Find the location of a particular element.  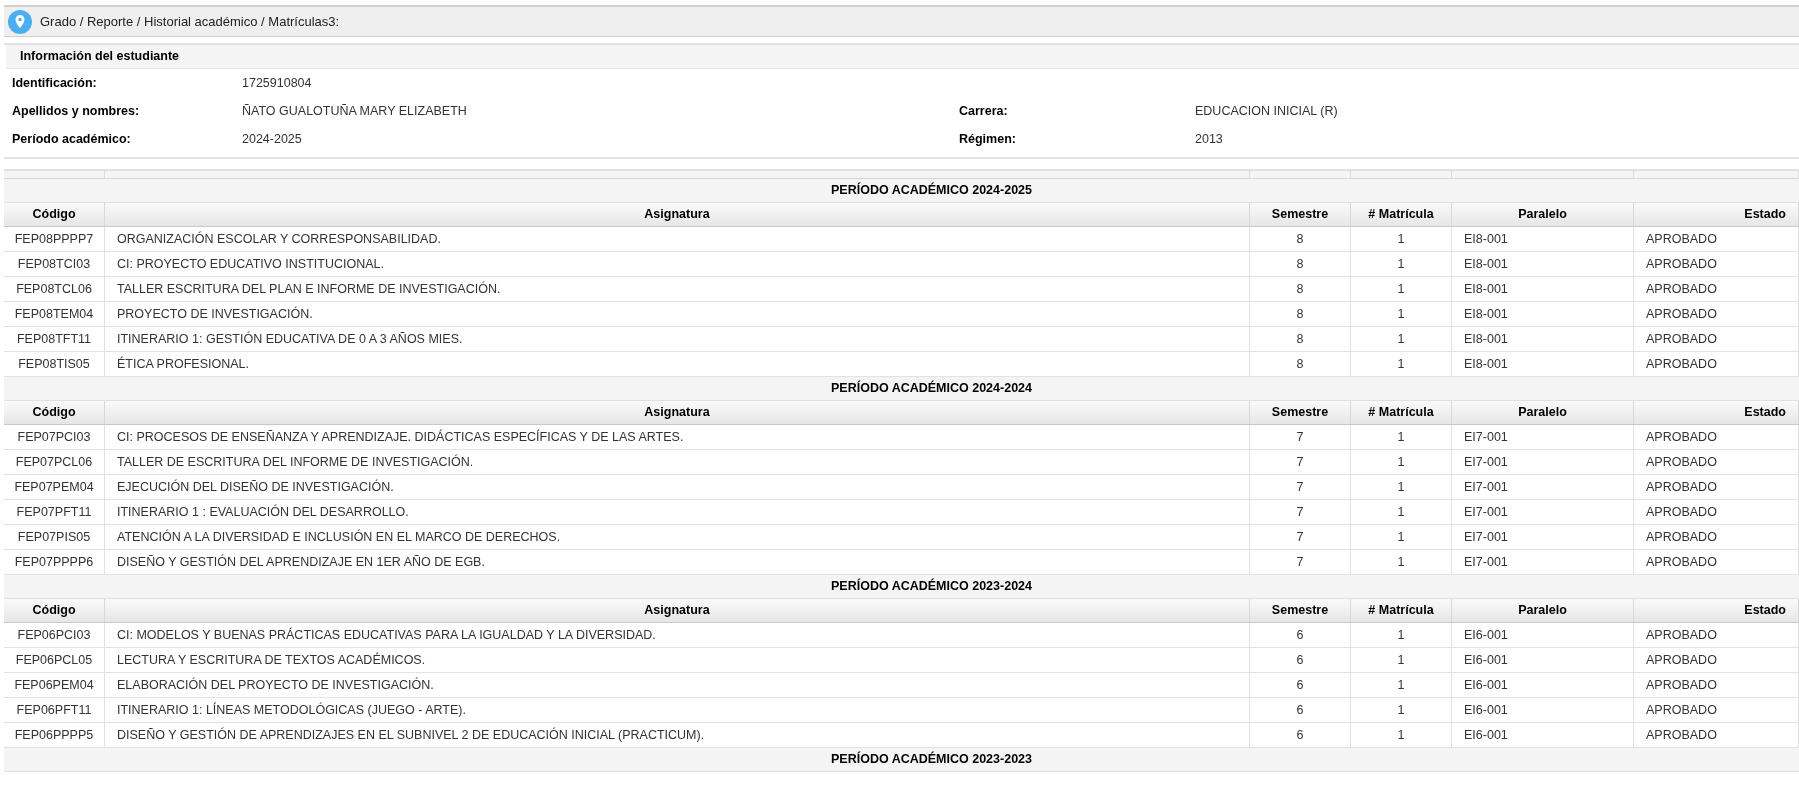

field-label: Carrera: is located at coordinates (984, 111).